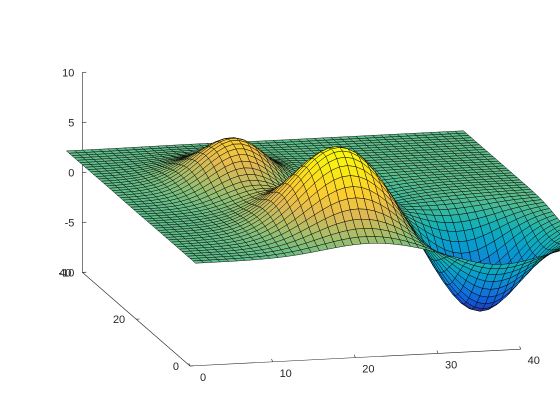 This screenshot has width=560, height=420. What do you see at coordinates (286, 374) in the screenshot?
I see `x-tick-label: 10` at bounding box center [286, 374].